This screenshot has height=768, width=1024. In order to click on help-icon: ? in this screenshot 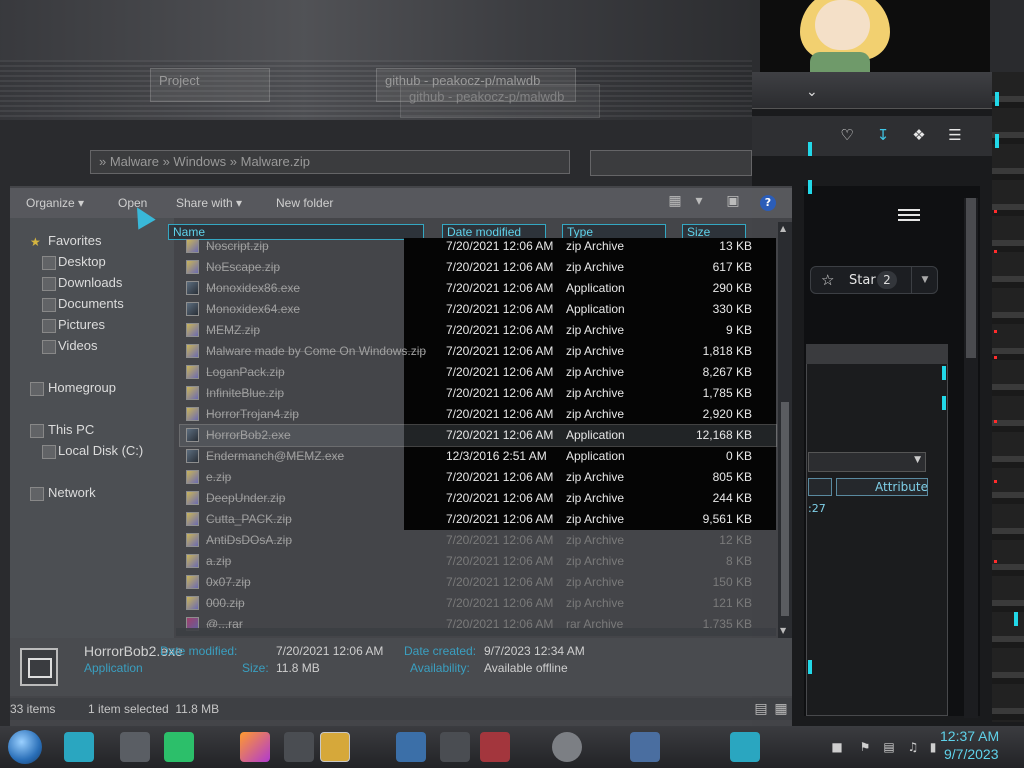, I will do `click(768, 203)`.